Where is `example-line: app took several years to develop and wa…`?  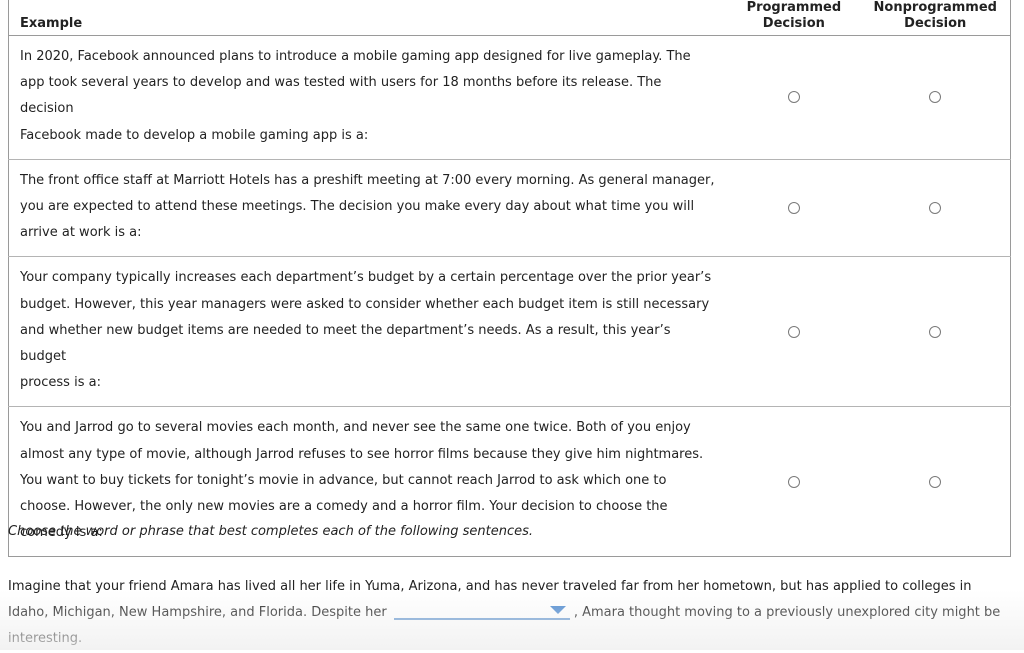
example-line: app took several years to develop and wa… is located at coordinates (341, 96).